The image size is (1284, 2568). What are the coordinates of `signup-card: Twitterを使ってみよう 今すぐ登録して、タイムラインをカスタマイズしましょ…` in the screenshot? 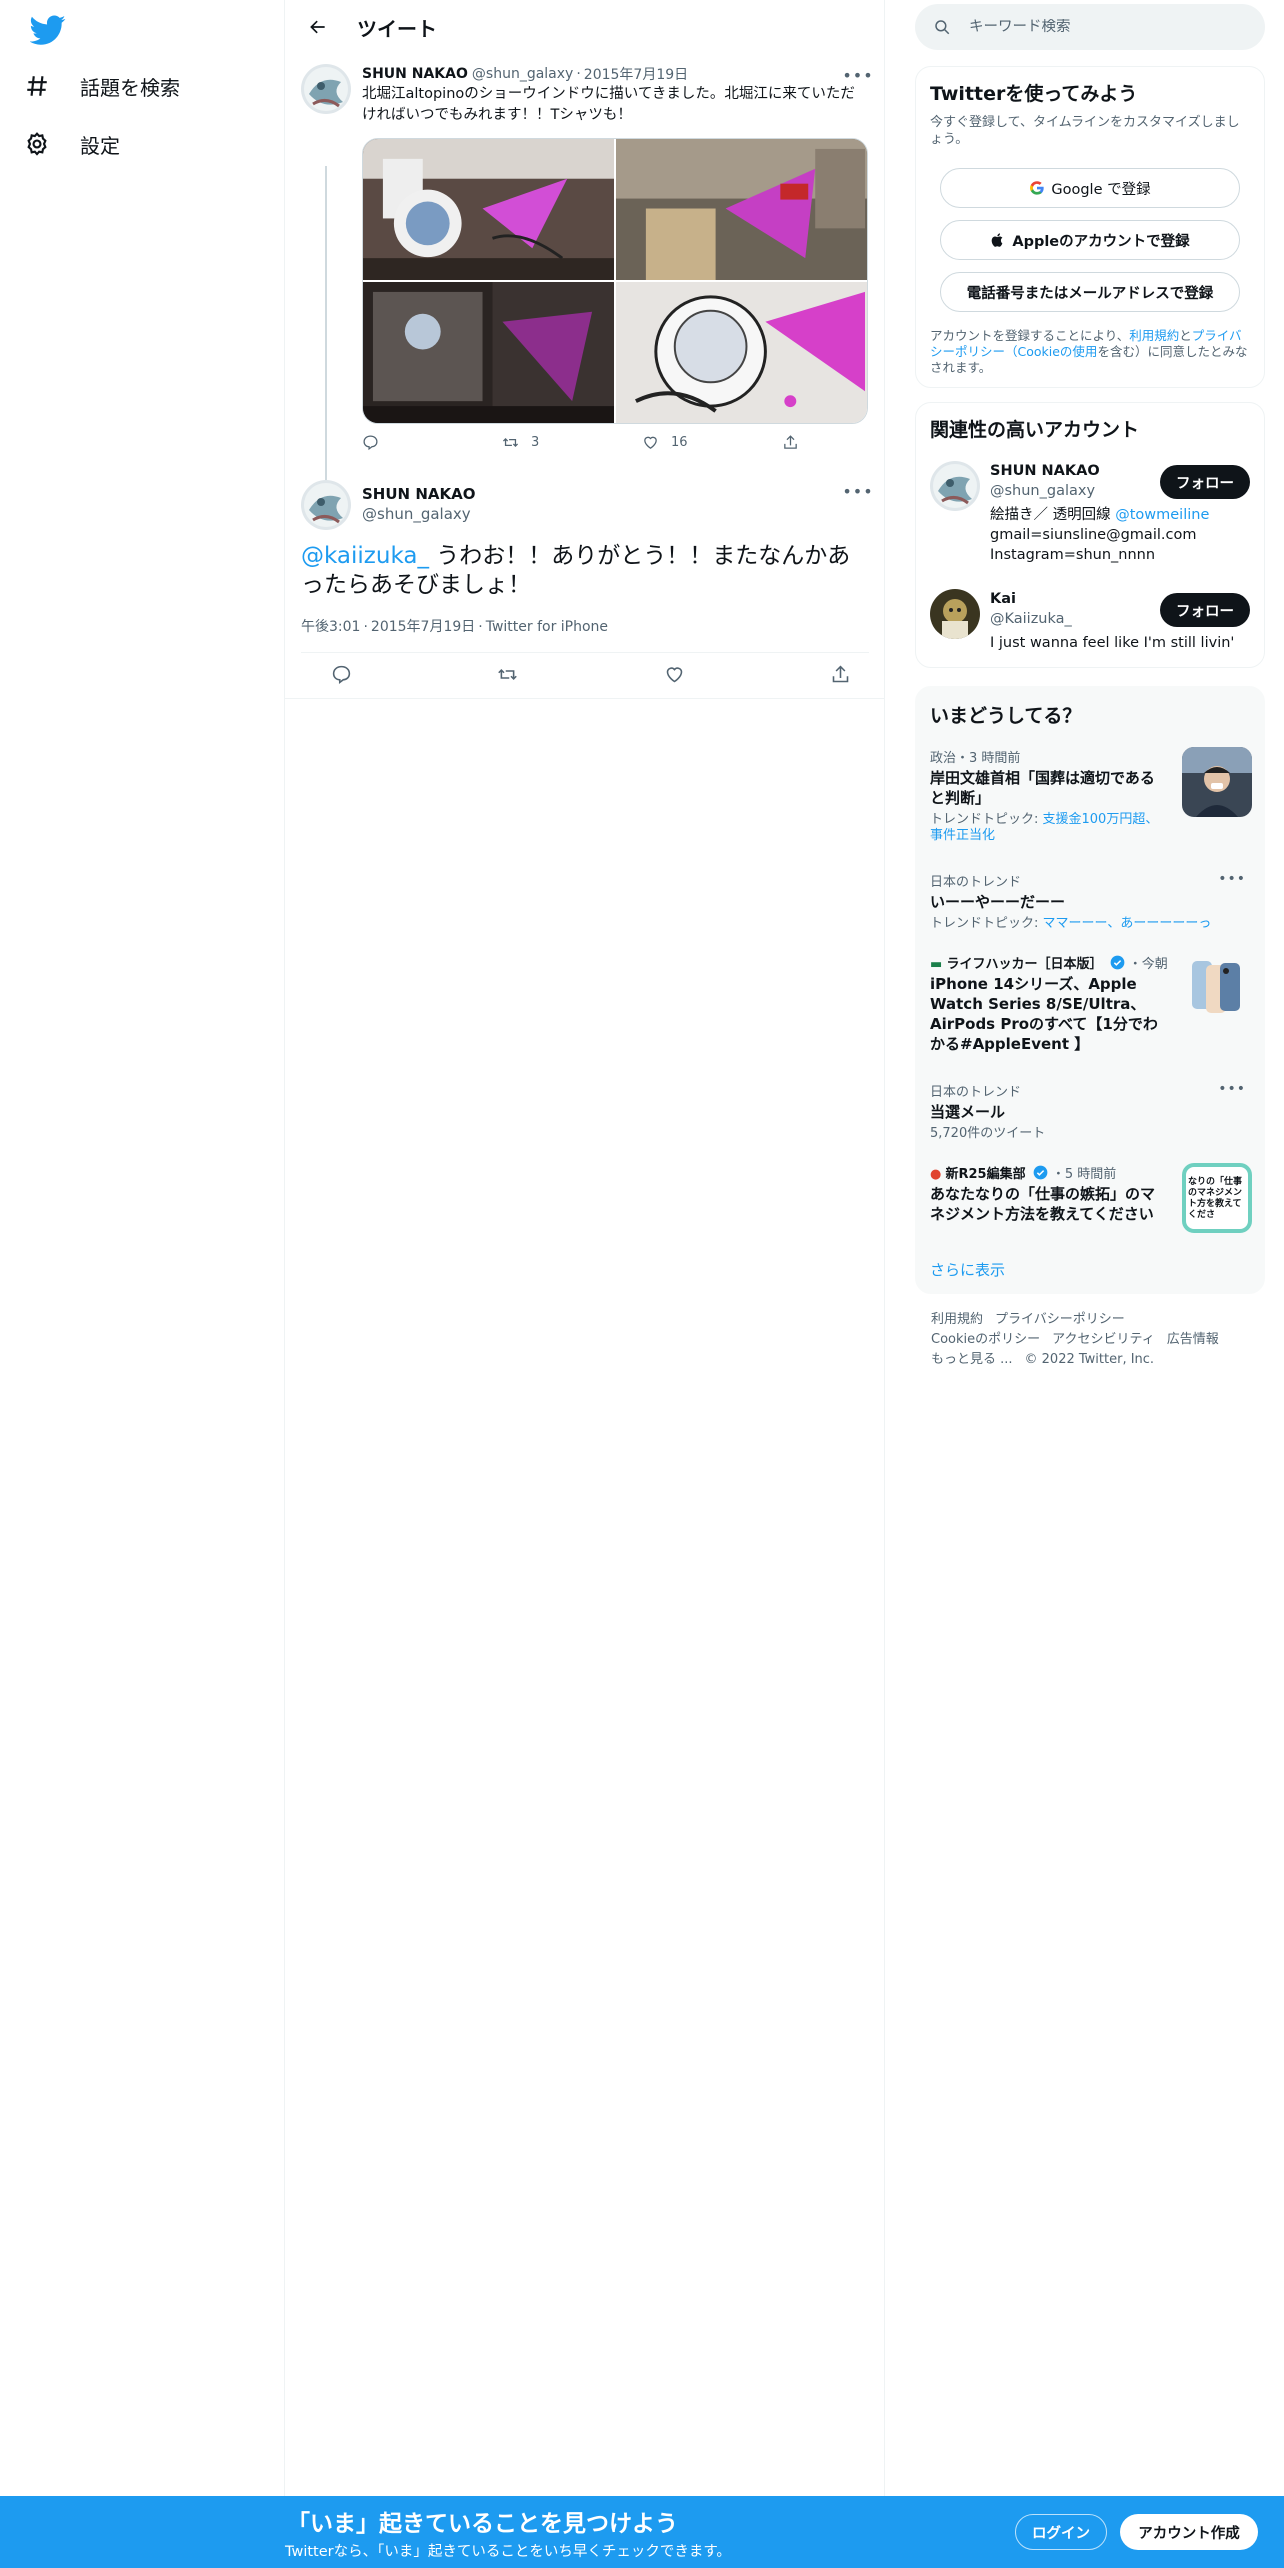 It's located at (1090, 227).